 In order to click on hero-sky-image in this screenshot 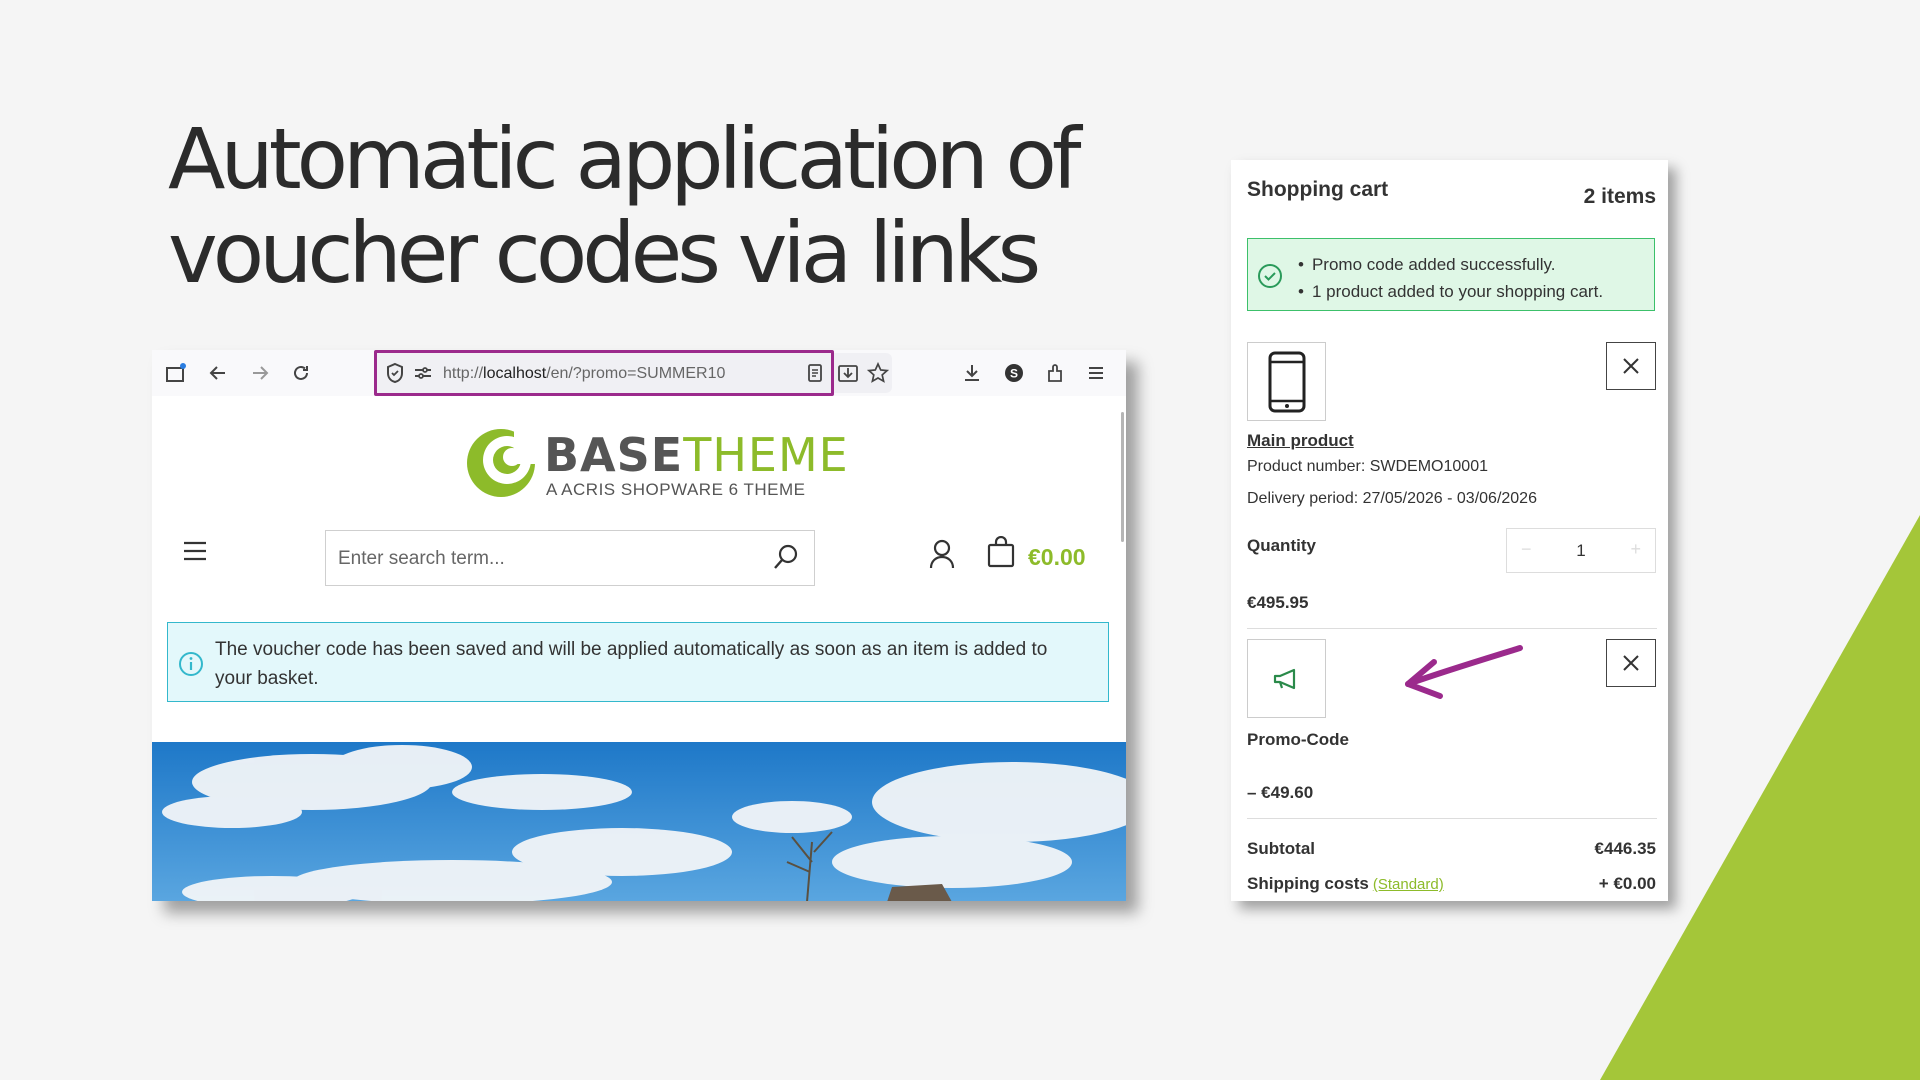, I will do `click(639, 821)`.